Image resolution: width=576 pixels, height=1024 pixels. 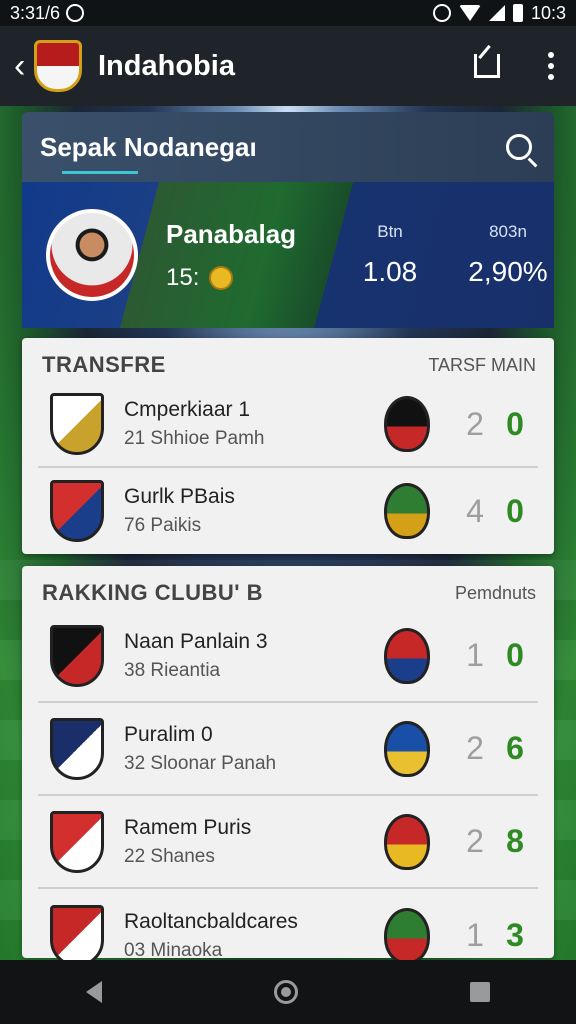 I want to click on player-hero-card: Panabalag 15: Btn 1.08 803n 2,90%, so click(x=288, y=255).